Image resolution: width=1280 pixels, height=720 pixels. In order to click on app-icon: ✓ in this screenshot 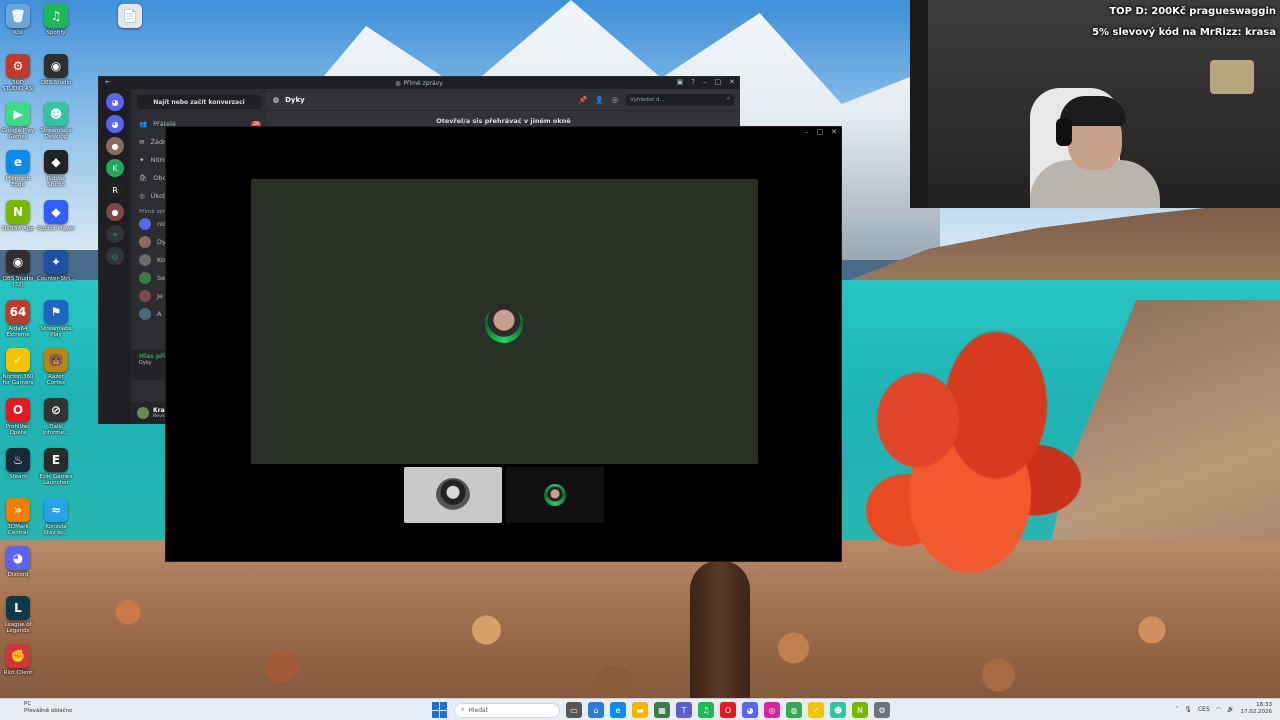, I will do `click(18, 360)`.